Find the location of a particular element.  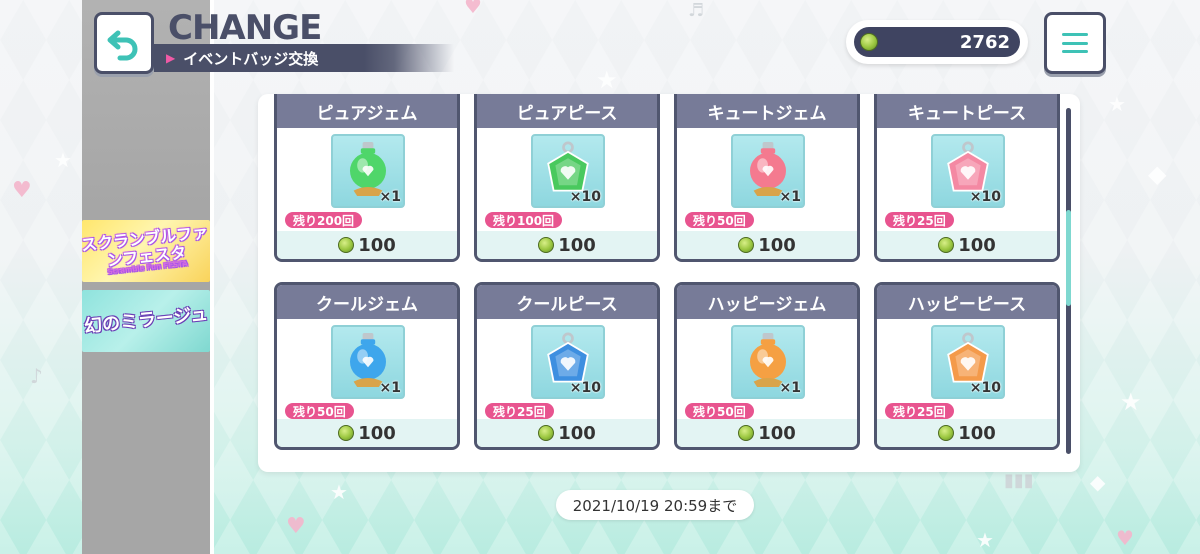

equalizer-icon: ▮▮▮ is located at coordinates (1019, 480).